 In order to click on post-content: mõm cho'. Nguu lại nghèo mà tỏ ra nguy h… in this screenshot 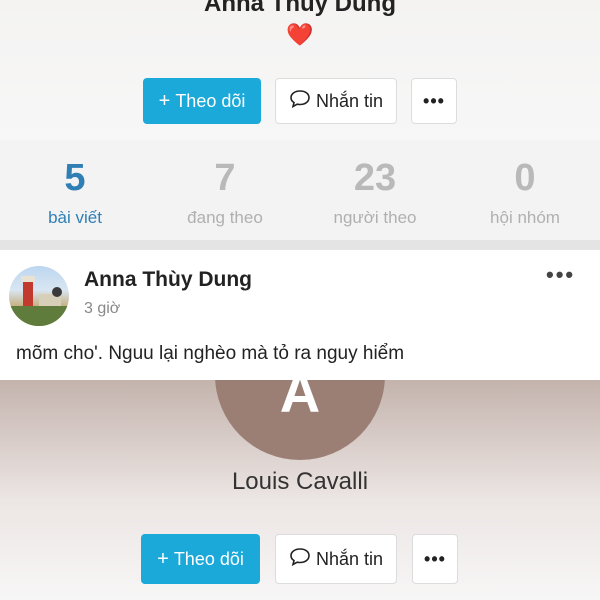, I will do `click(210, 353)`.